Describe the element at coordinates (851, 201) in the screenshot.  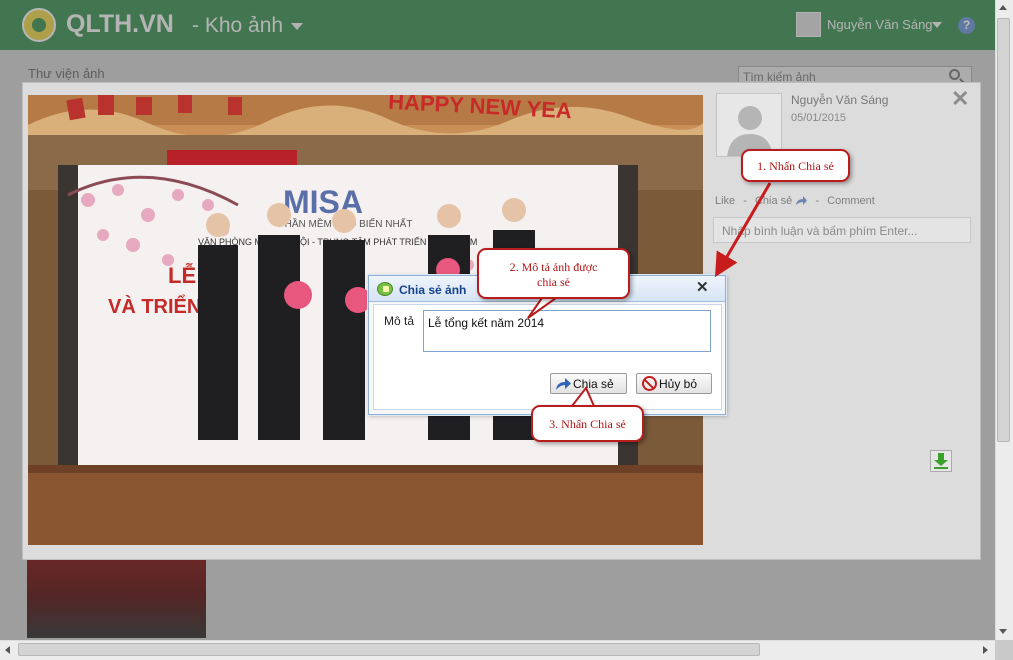
I see `comment-link: Comment` at that location.